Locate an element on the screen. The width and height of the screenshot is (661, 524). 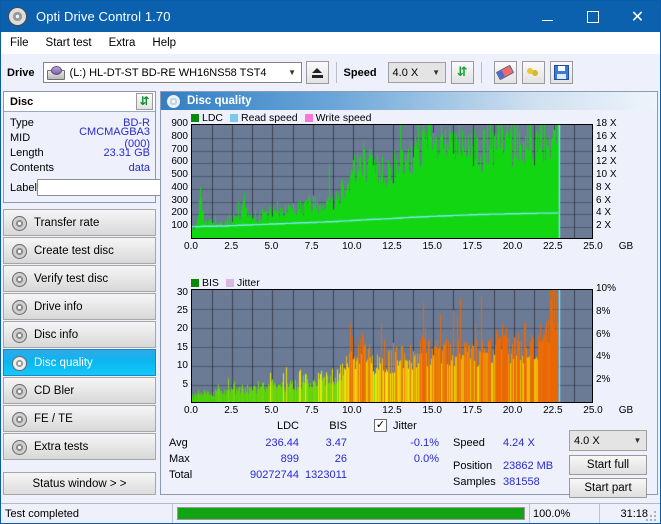
speed-select: 4.0 X ▼ is located at coordinates (416, 72).